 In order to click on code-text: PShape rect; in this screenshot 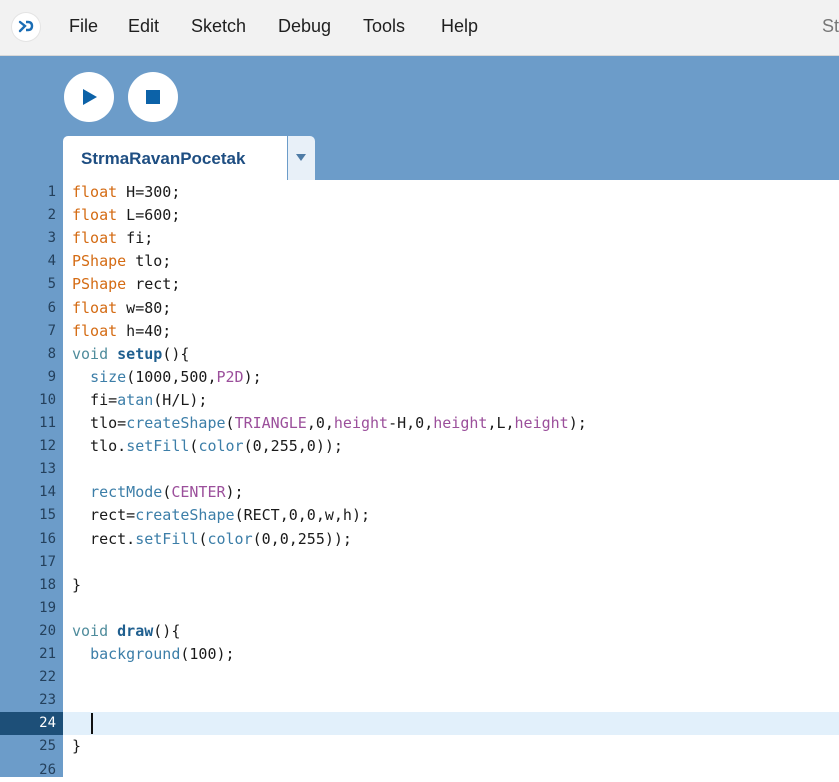, I will do `click(126, 284)`.